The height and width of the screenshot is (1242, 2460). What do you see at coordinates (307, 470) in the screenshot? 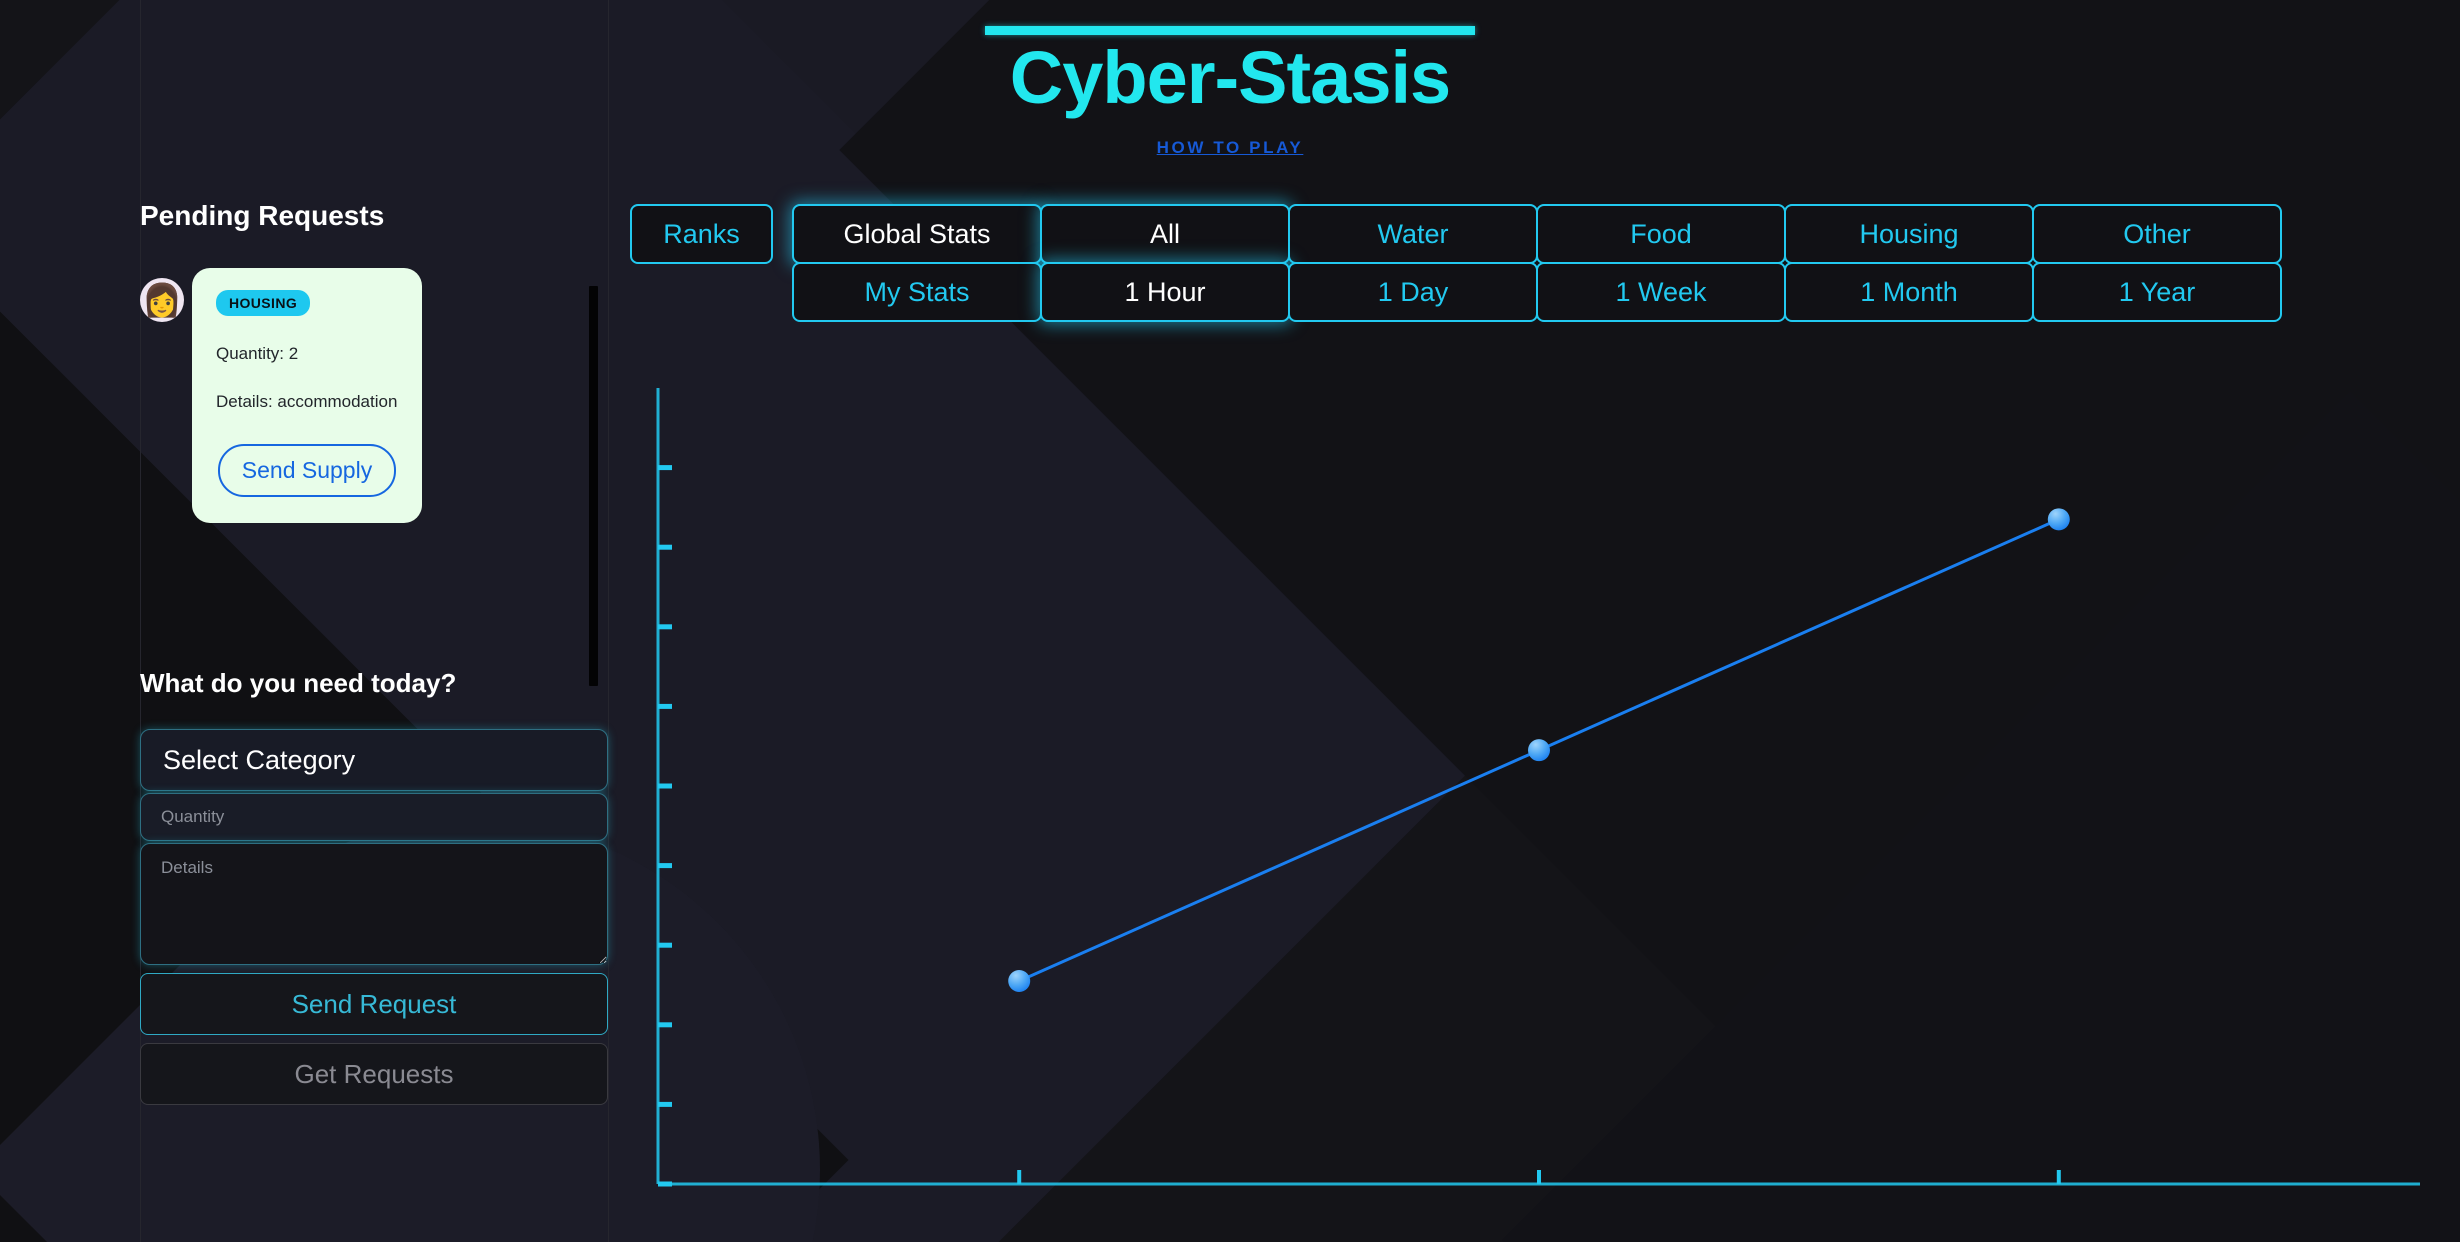
I see `send-supply-button: Send Supply` at bounding box center [307, 470].